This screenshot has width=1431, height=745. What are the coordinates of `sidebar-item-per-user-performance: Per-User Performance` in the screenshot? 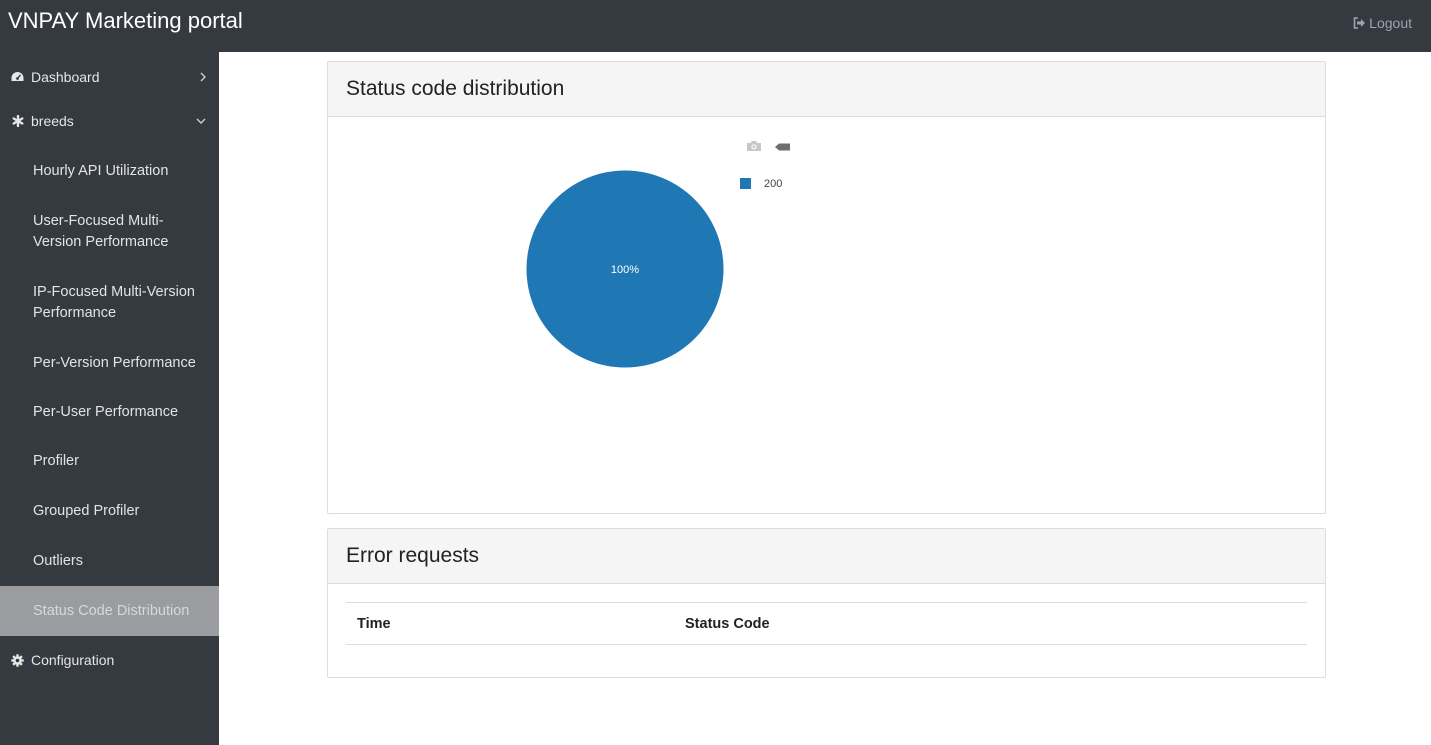 It's located at (109, 412).